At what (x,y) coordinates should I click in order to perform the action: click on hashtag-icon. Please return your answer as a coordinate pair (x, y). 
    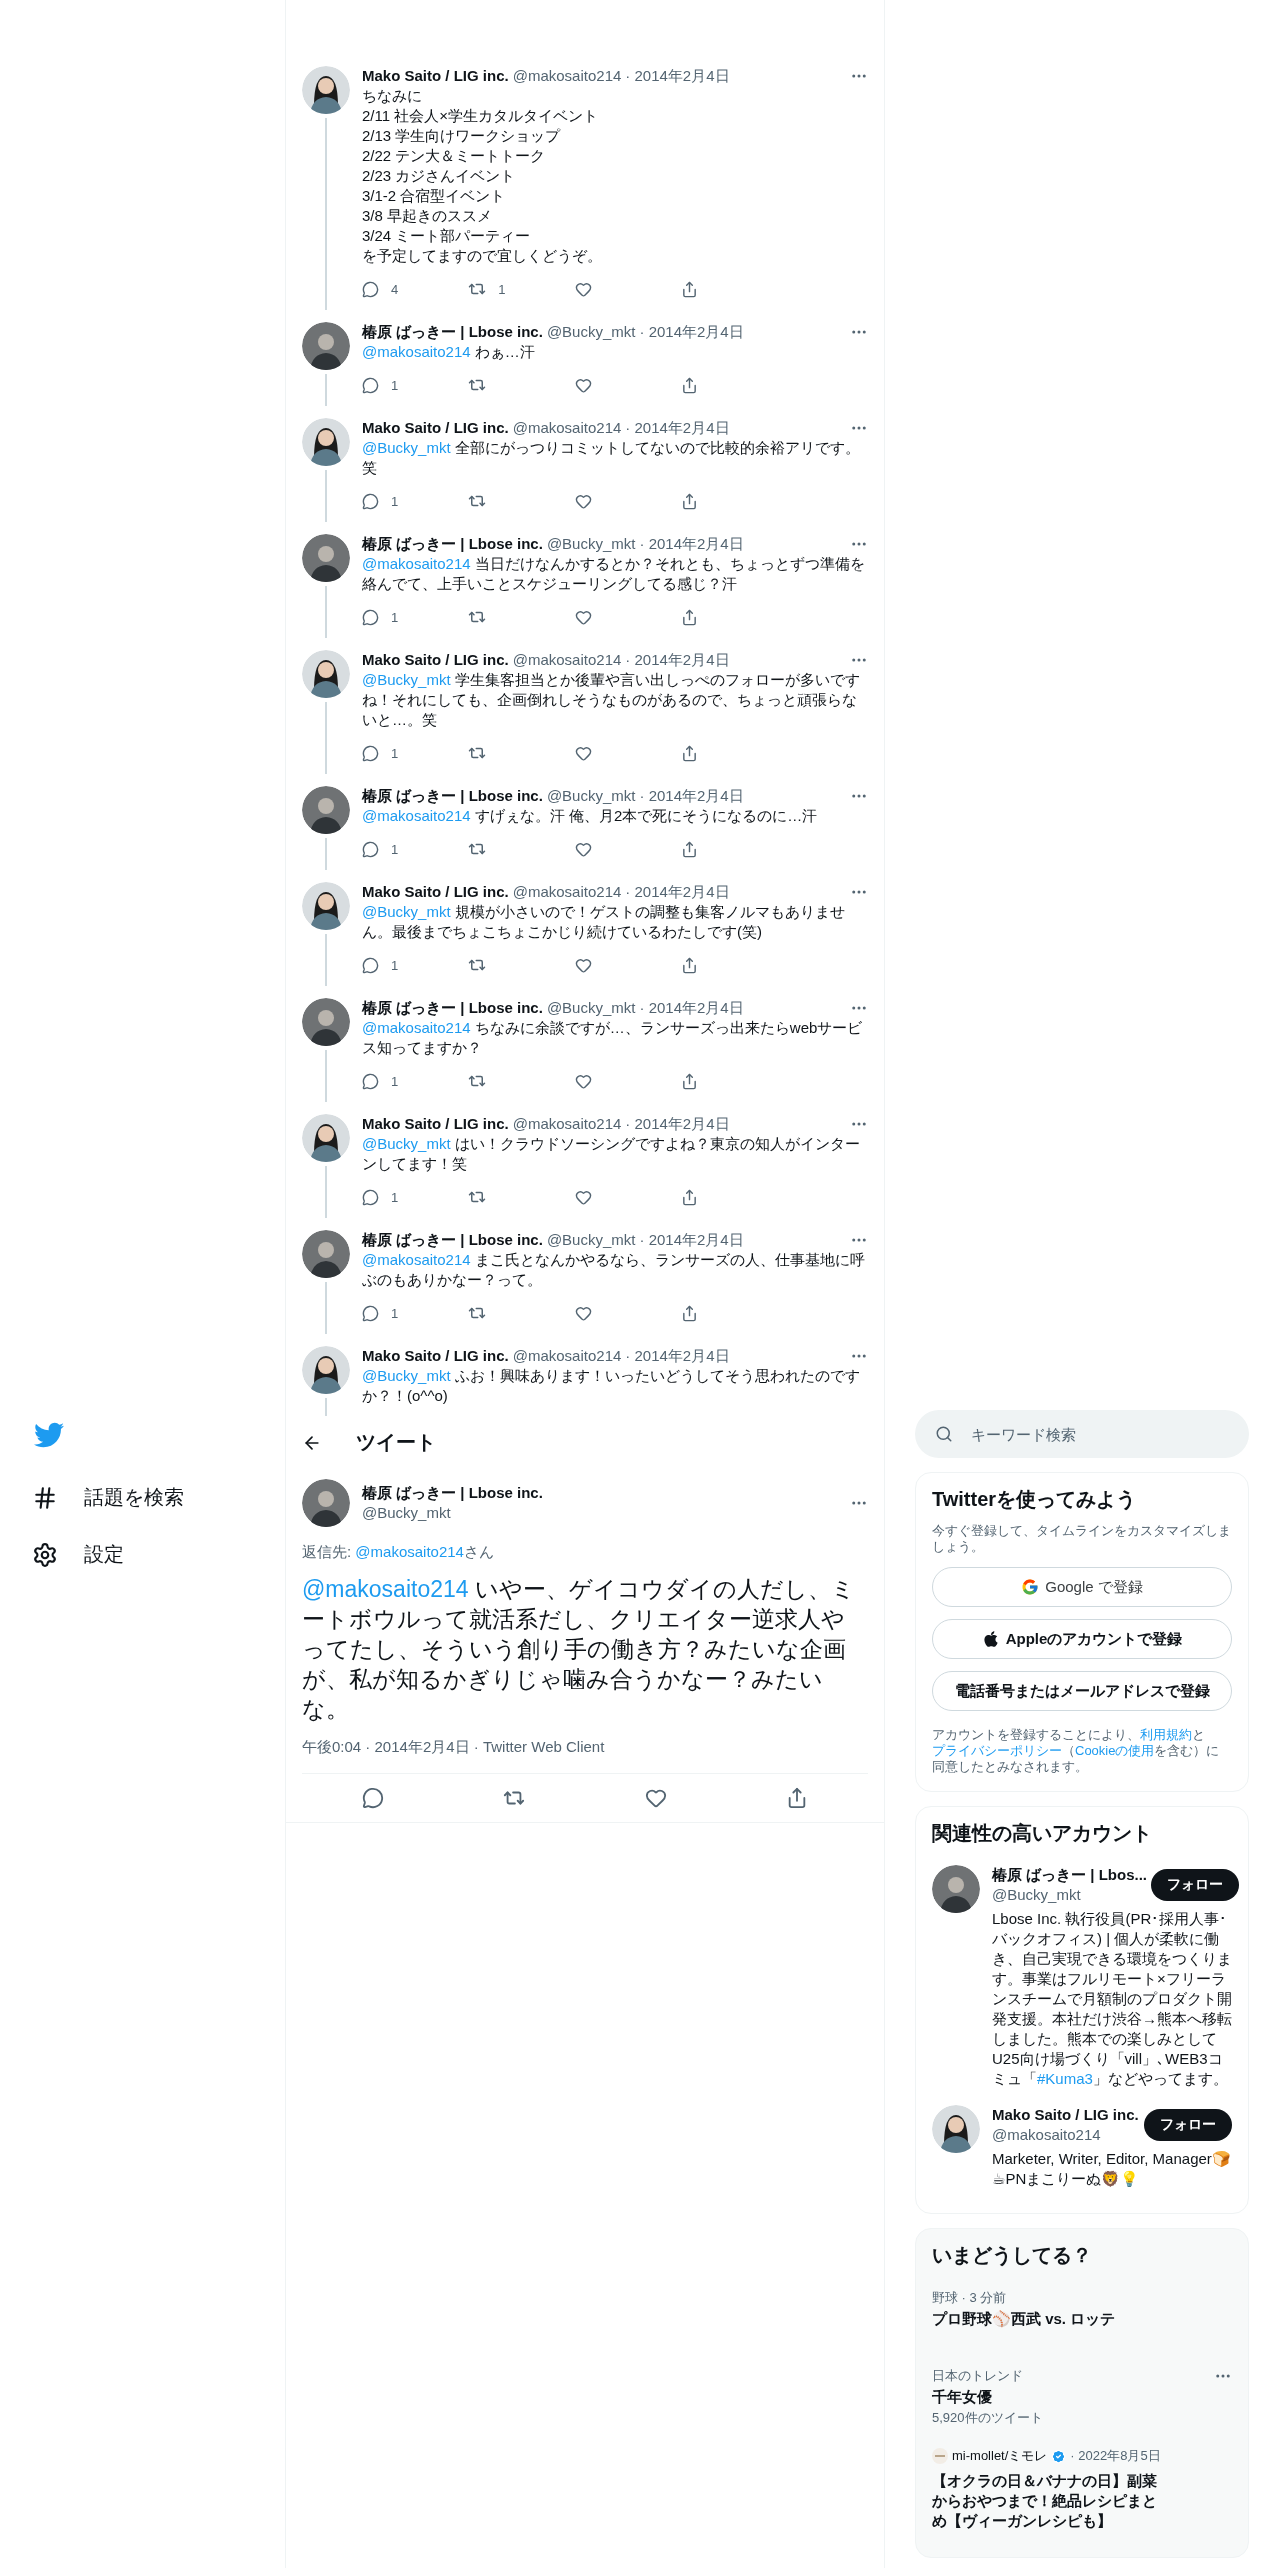
    Looking at the image, I should click on (45, 1497).